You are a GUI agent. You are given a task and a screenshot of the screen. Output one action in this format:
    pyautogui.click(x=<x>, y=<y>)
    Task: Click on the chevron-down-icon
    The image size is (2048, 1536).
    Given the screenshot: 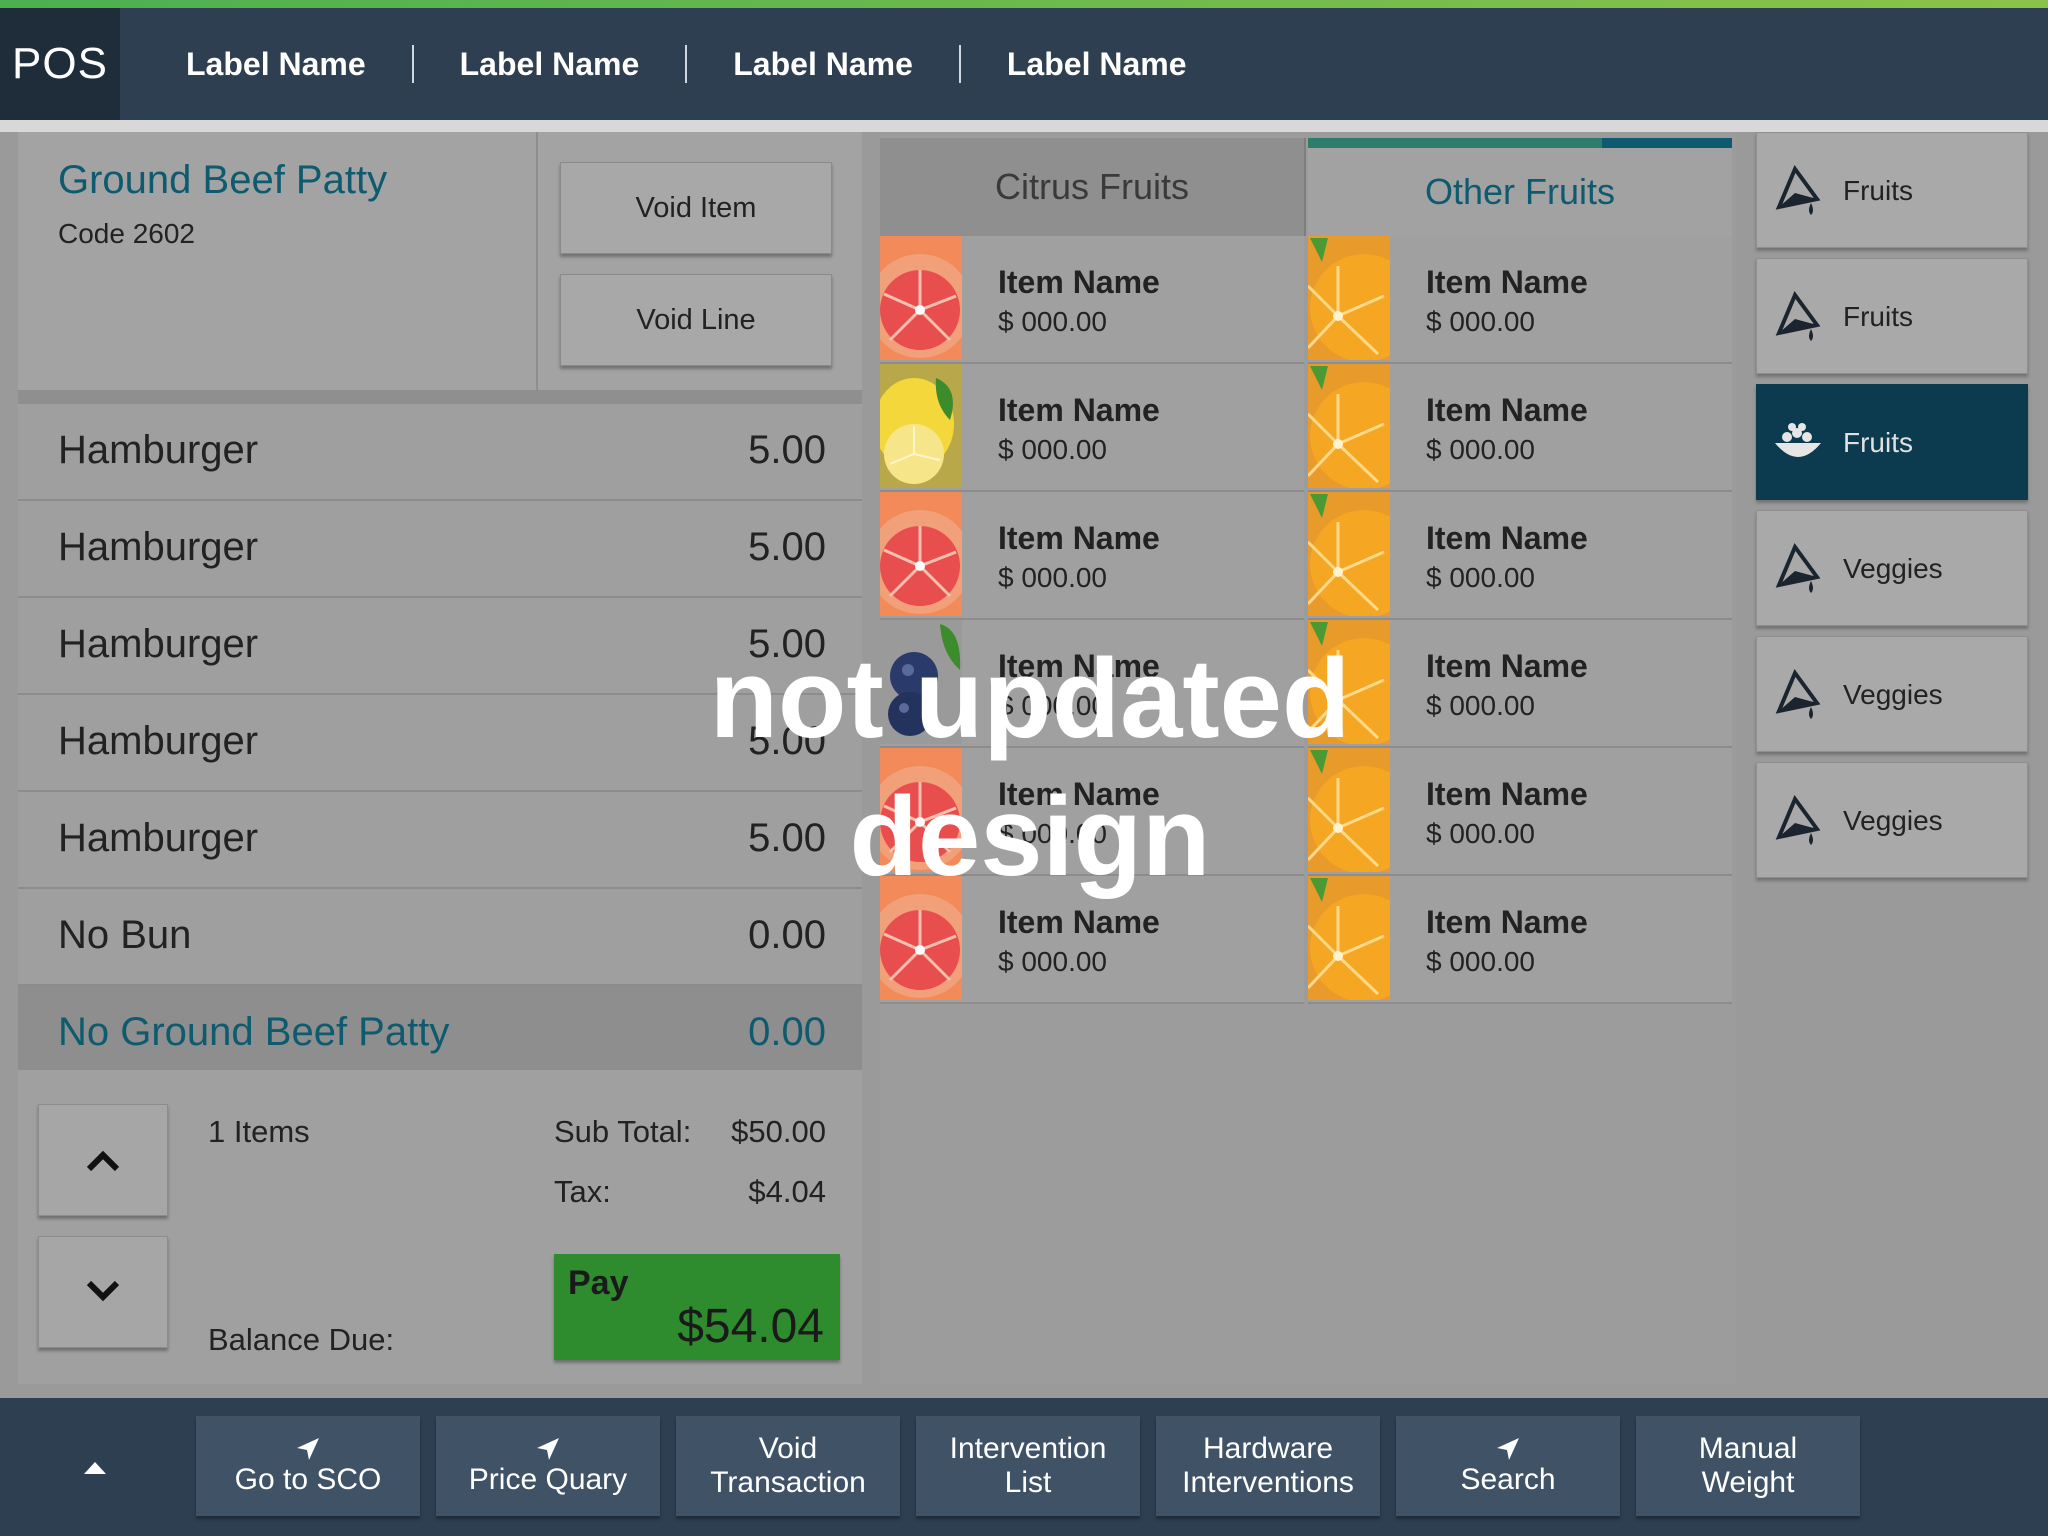 What is the action you would take?
    pyautogui.click(x=103, y=1291)
    